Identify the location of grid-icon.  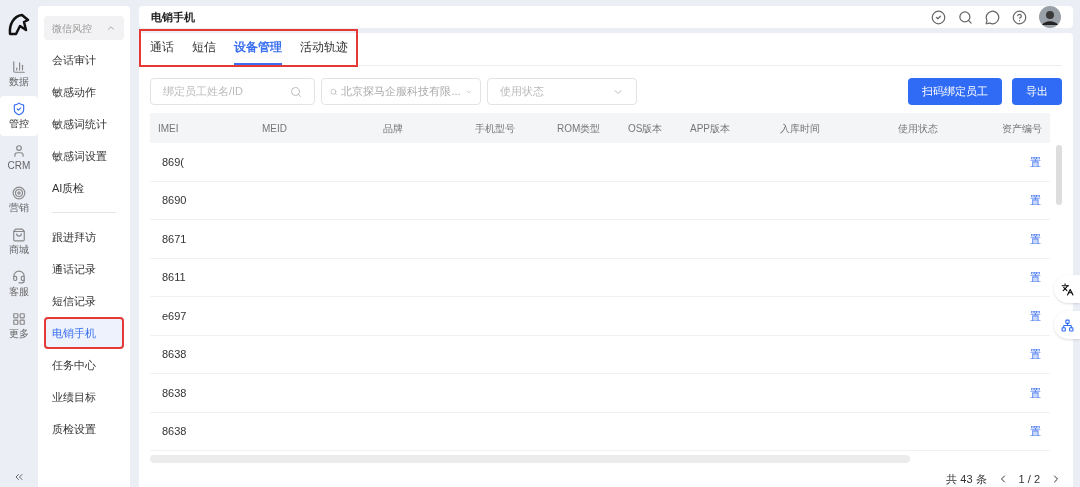
(19, 318).